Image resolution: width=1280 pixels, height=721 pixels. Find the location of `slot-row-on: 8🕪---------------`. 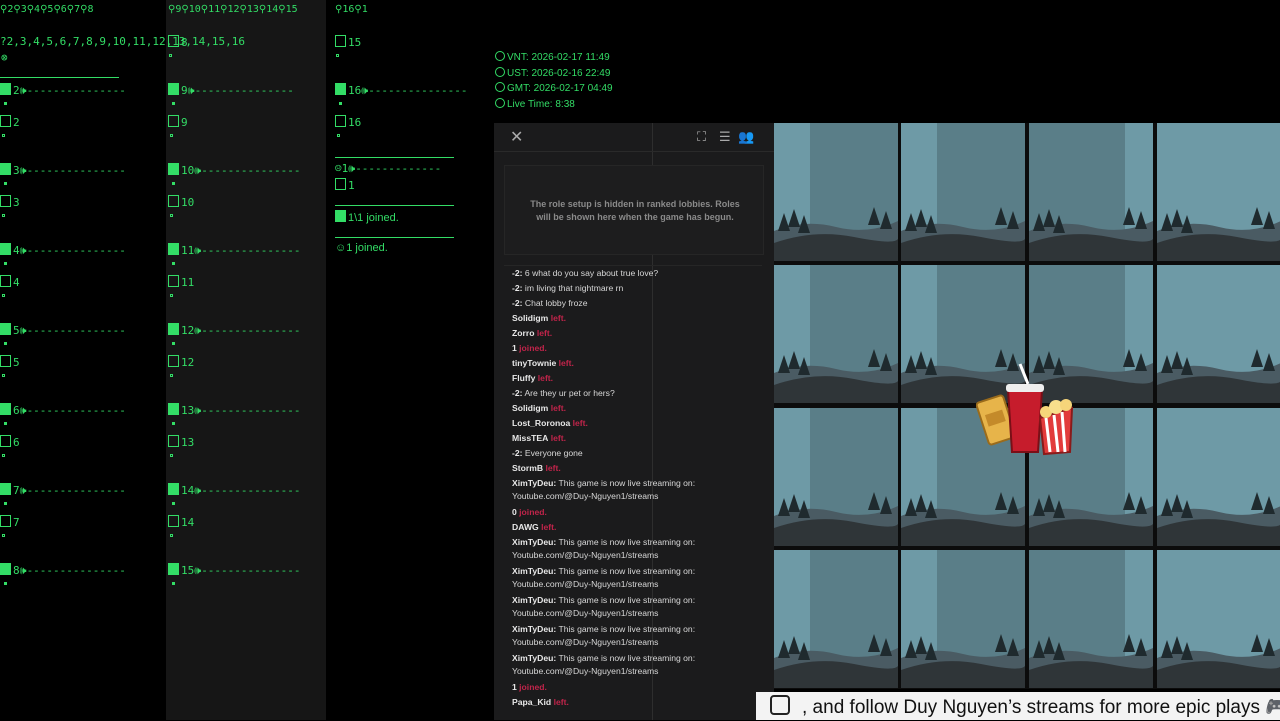

slot-row-on: 8🕪--------------- is located at coordinates (63, 570).